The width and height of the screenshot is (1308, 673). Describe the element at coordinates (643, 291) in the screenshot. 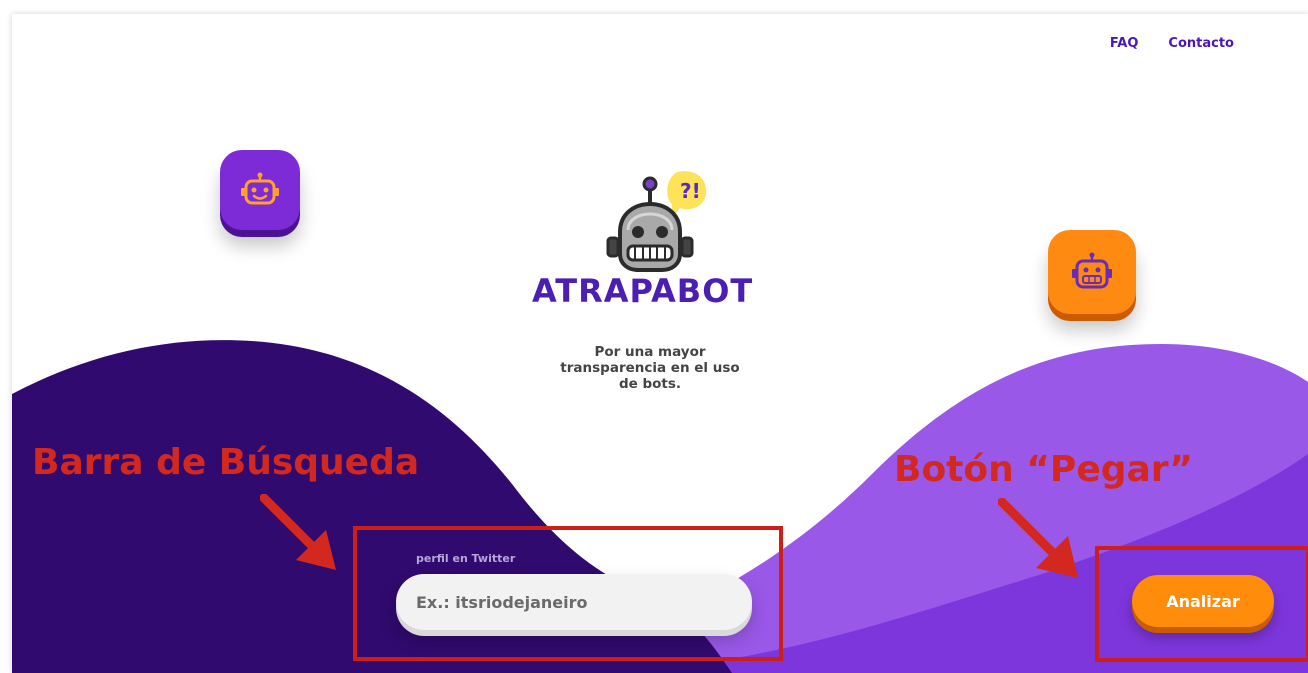

I see `brand-logo-text: ATRAPABOT` at that location.